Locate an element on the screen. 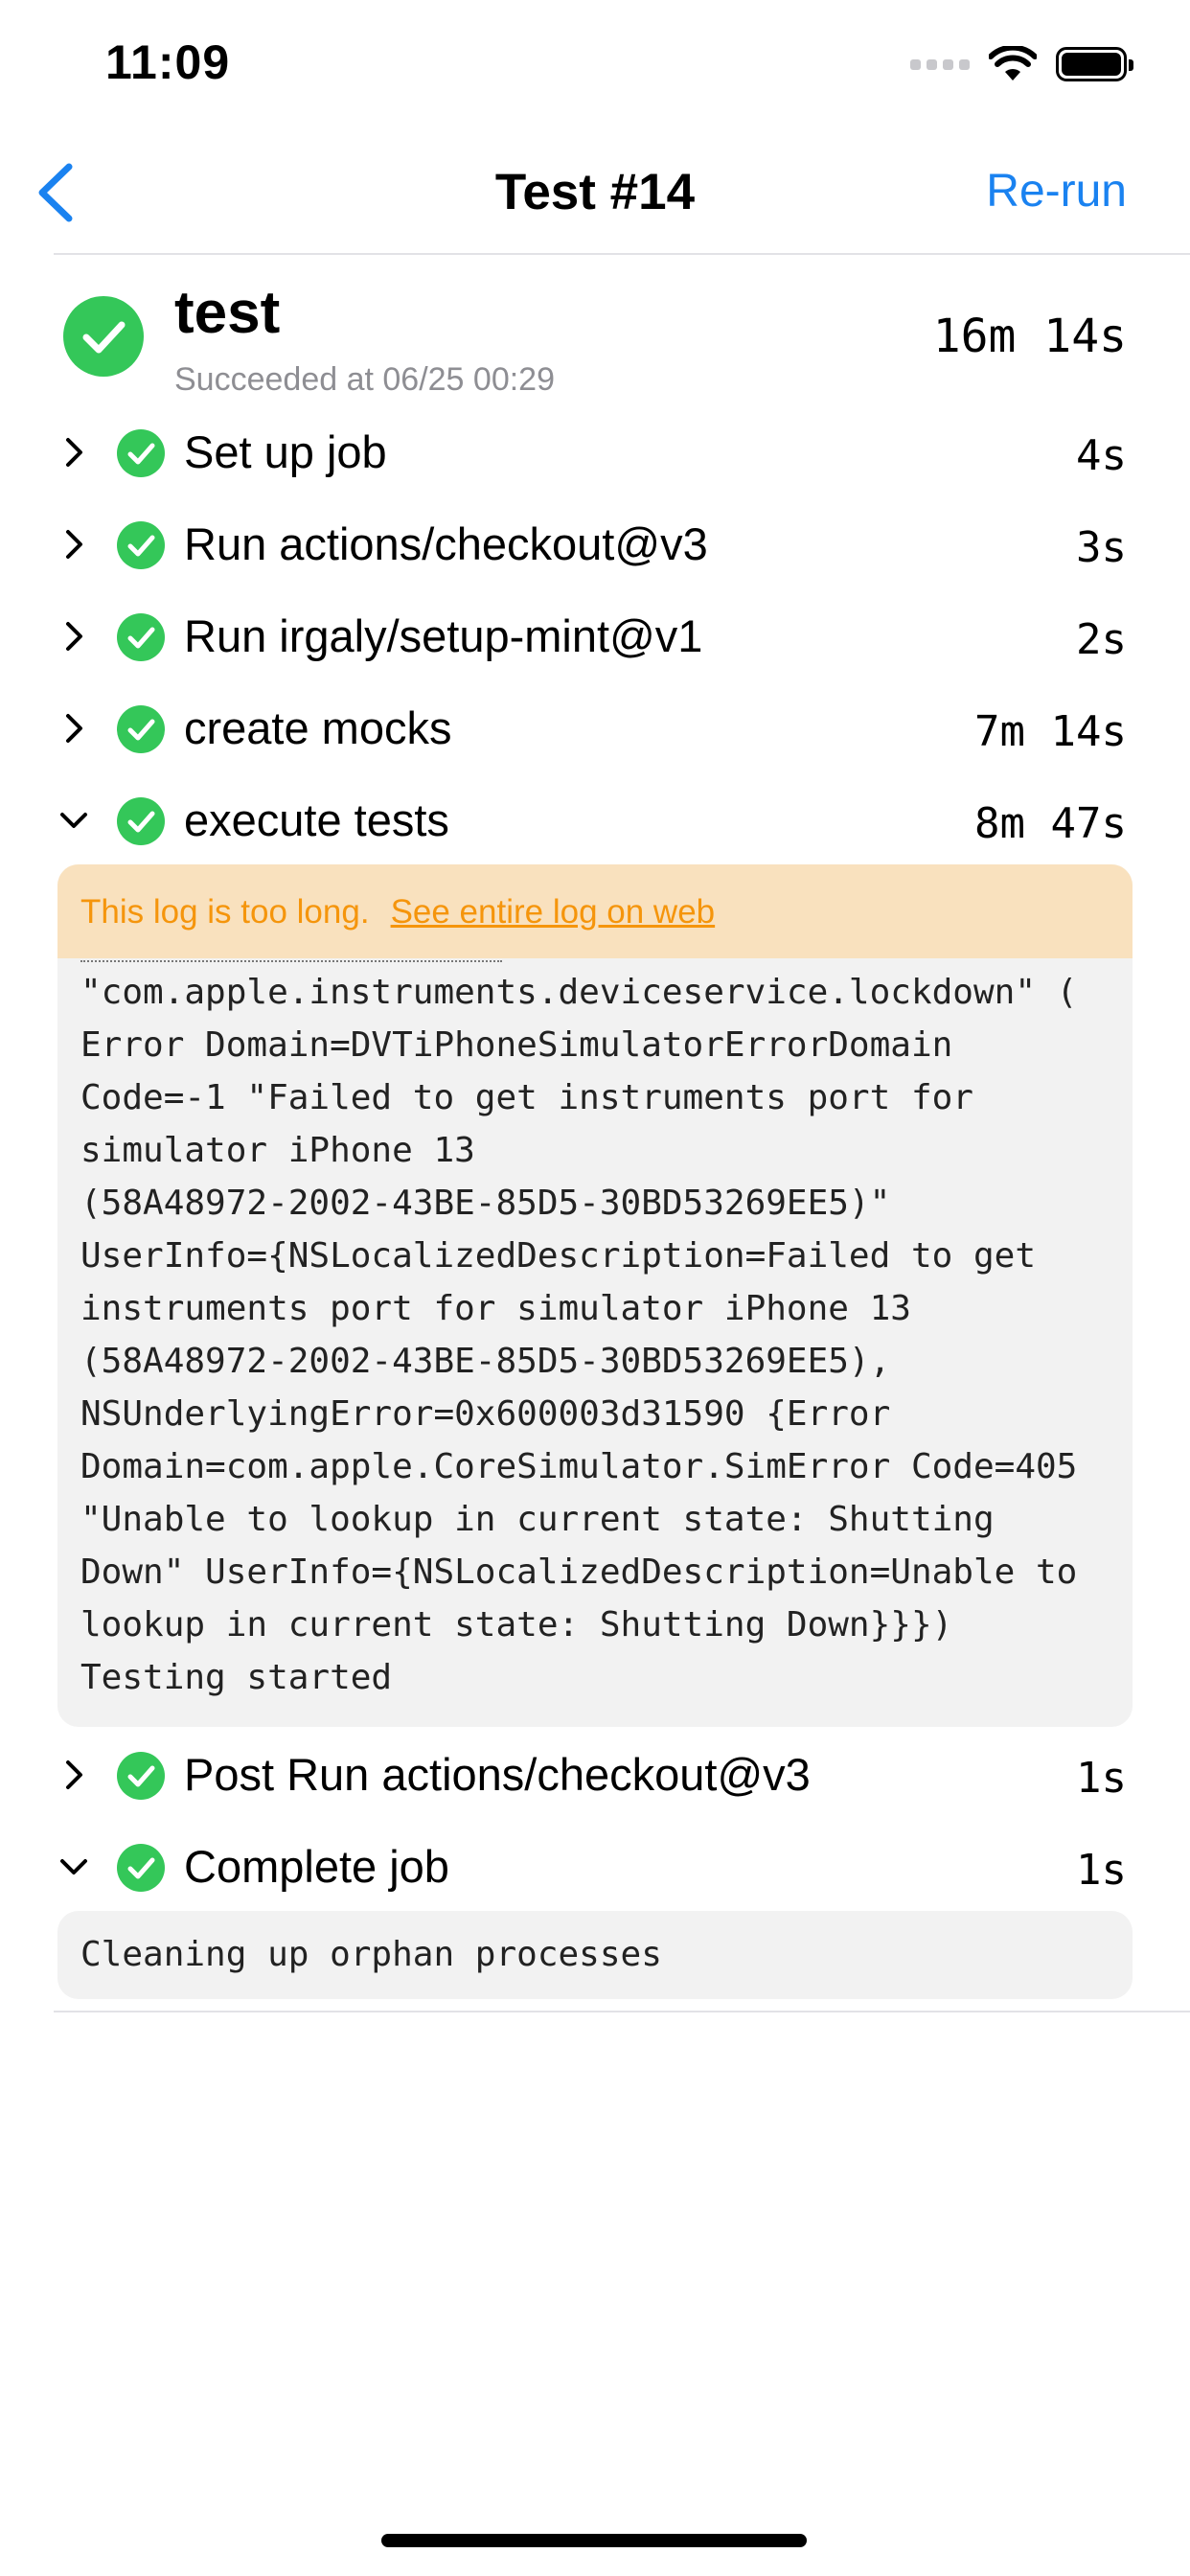 Image resolution: width=1190 pixels, height=2576 pixels. complete-job-log: Cleaning up orphan processes is located at coordinates (595, 1955).